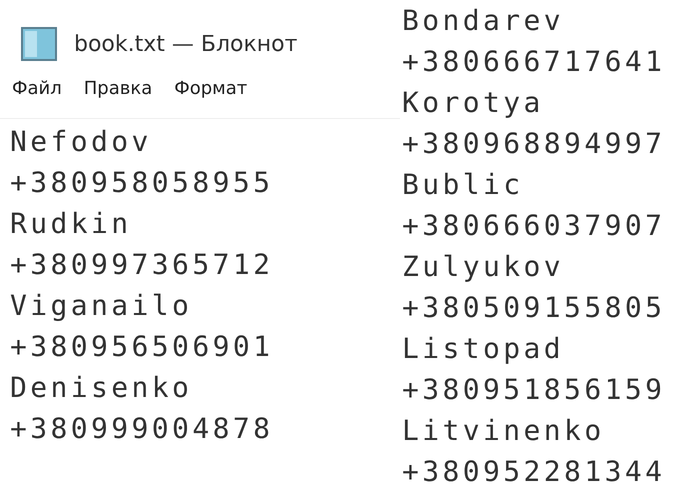 This screenshot has height=499, width=687. What do you see at coordinates (463, 185) in the screenshot?
I see `text-line: Bublic` at bounding box center [463, 185].